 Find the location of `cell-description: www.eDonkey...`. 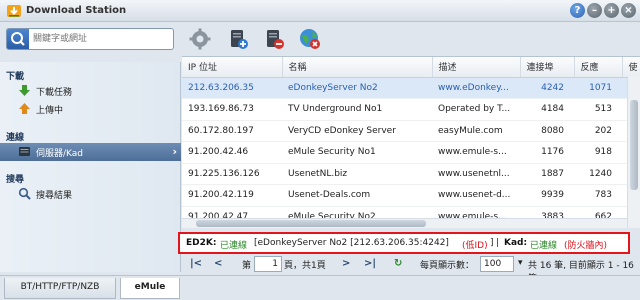

cell-description: www.eDonkey... is located at coordinates (476, 88).